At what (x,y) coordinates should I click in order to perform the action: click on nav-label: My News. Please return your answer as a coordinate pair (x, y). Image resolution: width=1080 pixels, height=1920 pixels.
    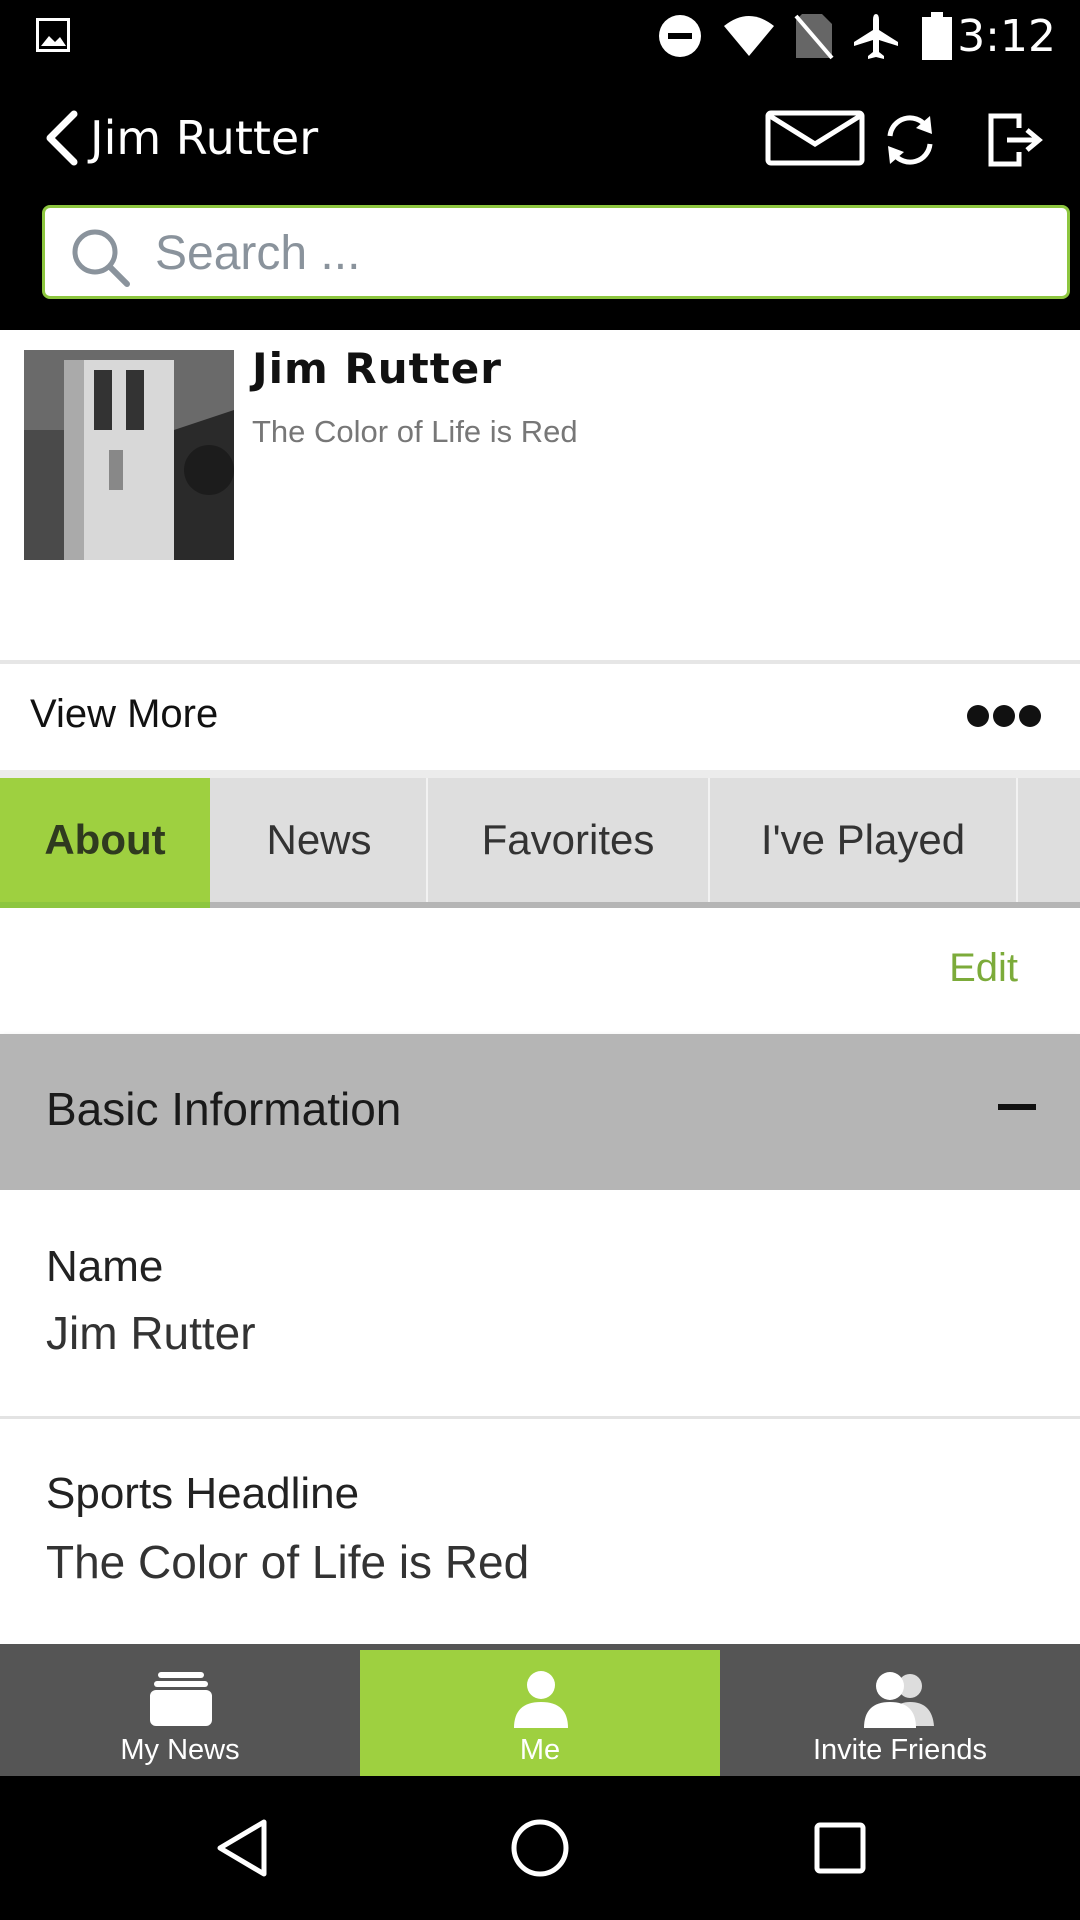
    Looking at the image, I should click on (180, 1750).